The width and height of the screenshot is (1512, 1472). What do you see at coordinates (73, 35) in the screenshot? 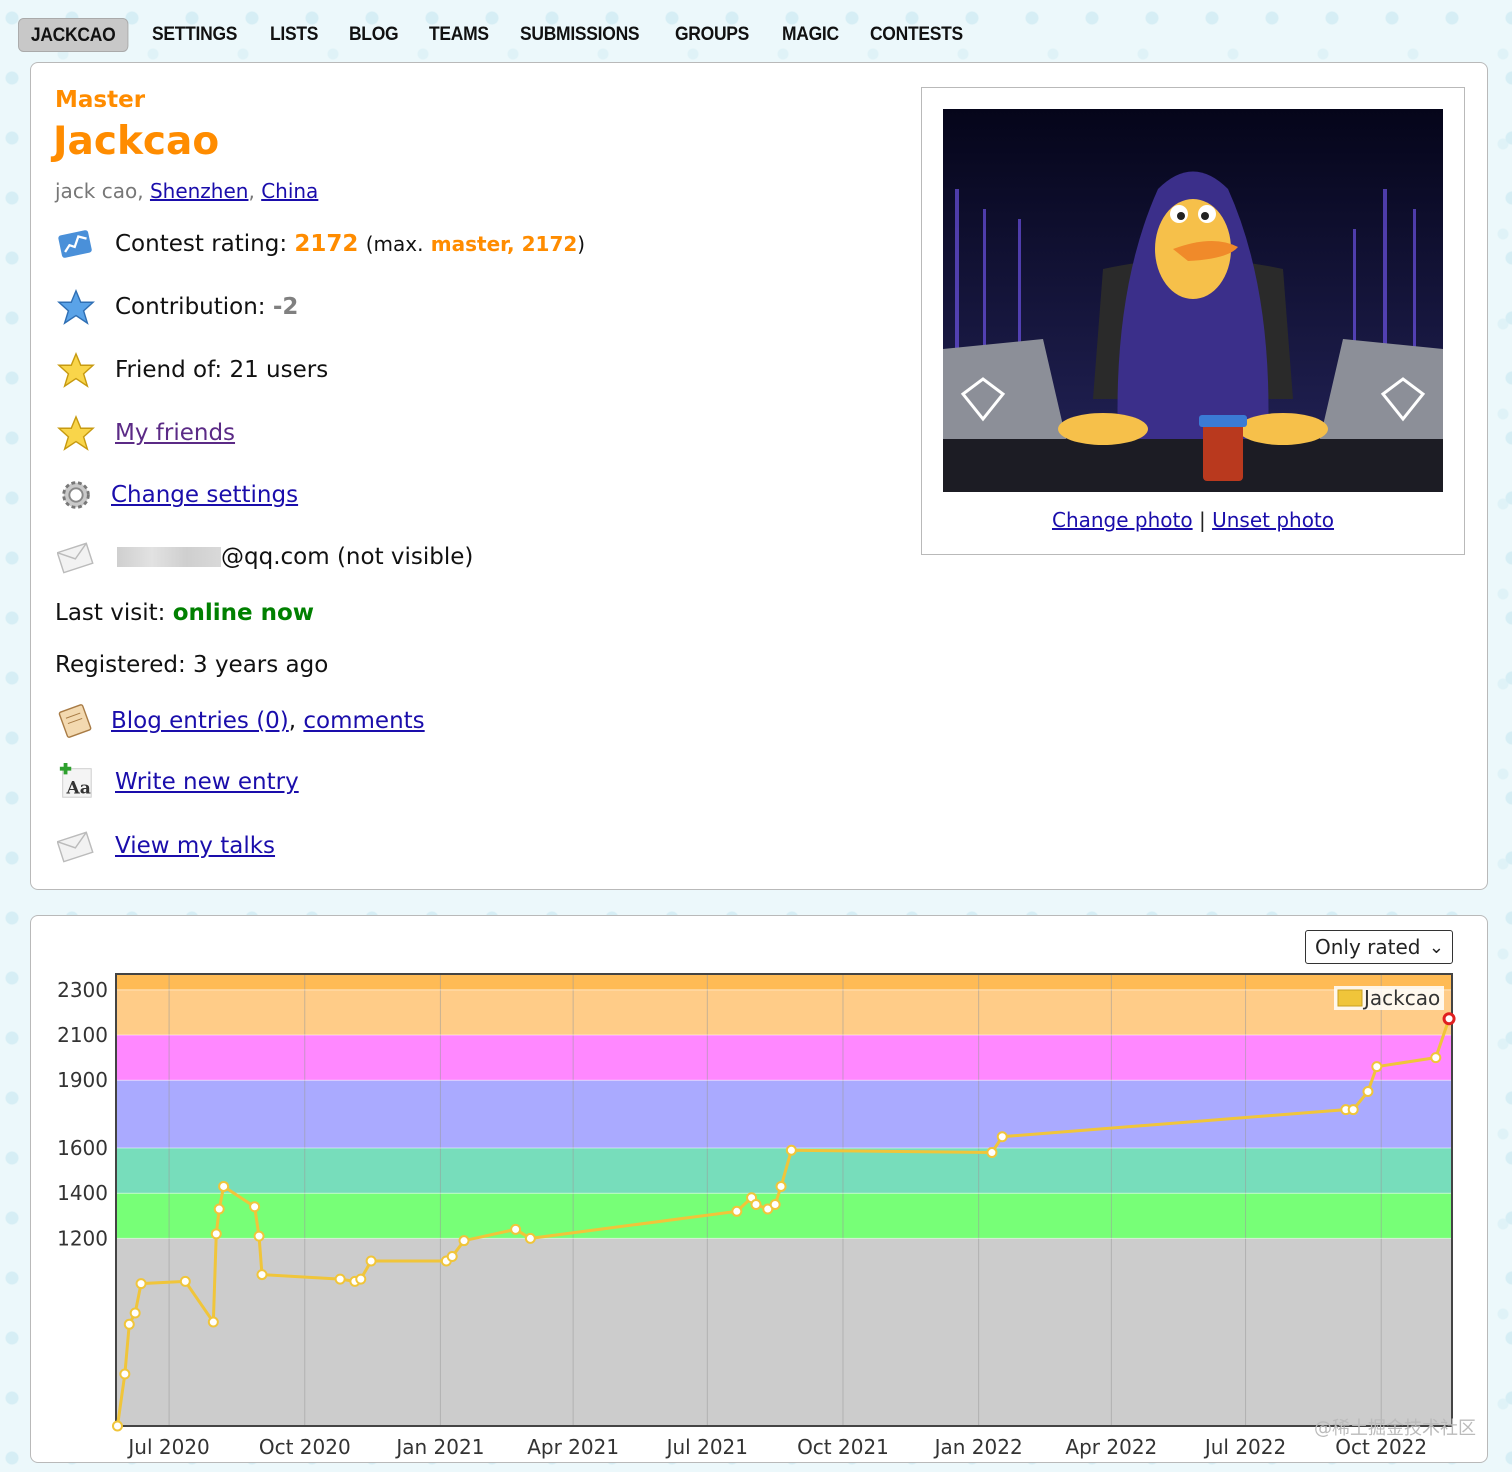
I see `nav-item-jackcao: JACKCAO` at bounding box center [73, 35].